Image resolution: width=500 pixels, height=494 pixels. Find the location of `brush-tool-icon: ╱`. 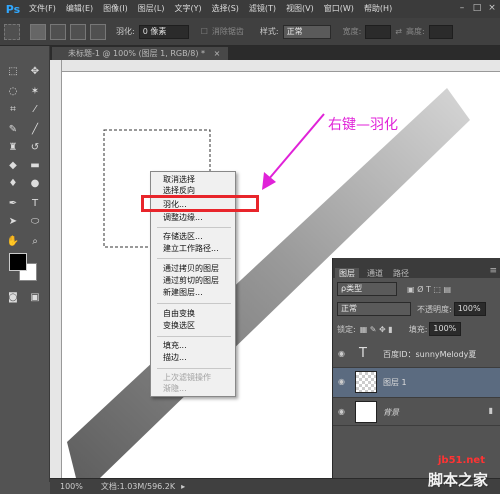

brush-tool-icon: ╱ is located at coordinates (35, 130).